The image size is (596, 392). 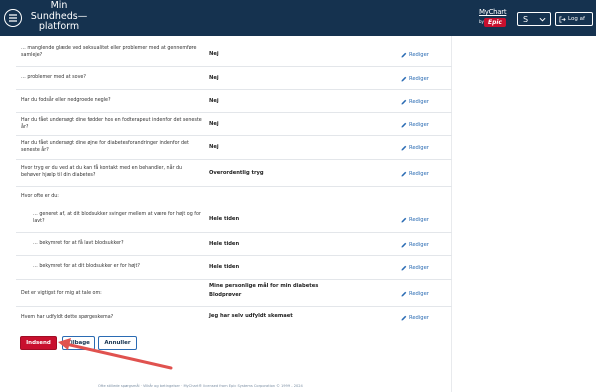 I want to click on hamburger-icon, so click(x=13, y=18).